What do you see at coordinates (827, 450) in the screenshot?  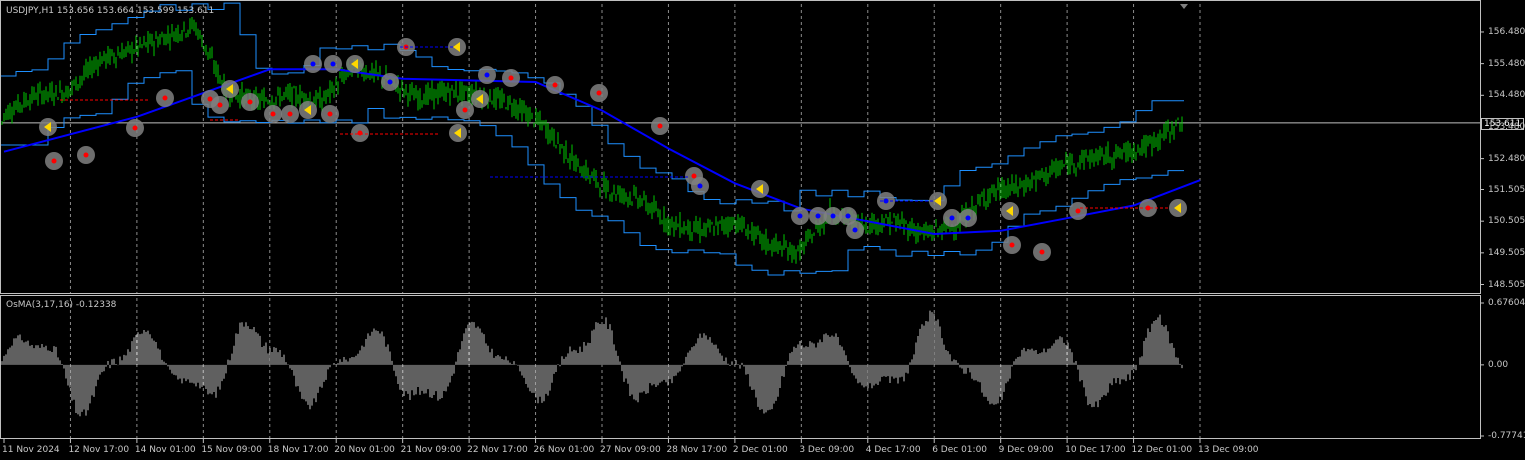 I see `time-tick-label: 3 Dec 09:00` at bounding box center [827, 450].